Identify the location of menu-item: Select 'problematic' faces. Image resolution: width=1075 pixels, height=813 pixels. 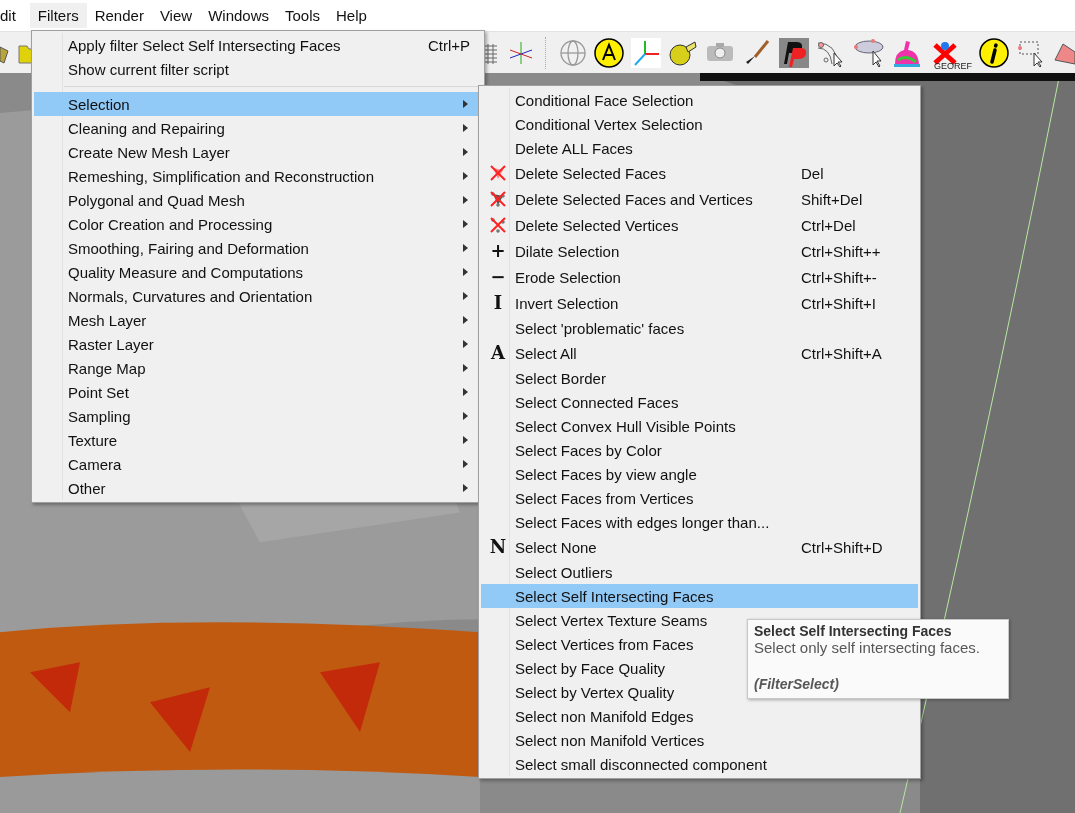
(699, 328).